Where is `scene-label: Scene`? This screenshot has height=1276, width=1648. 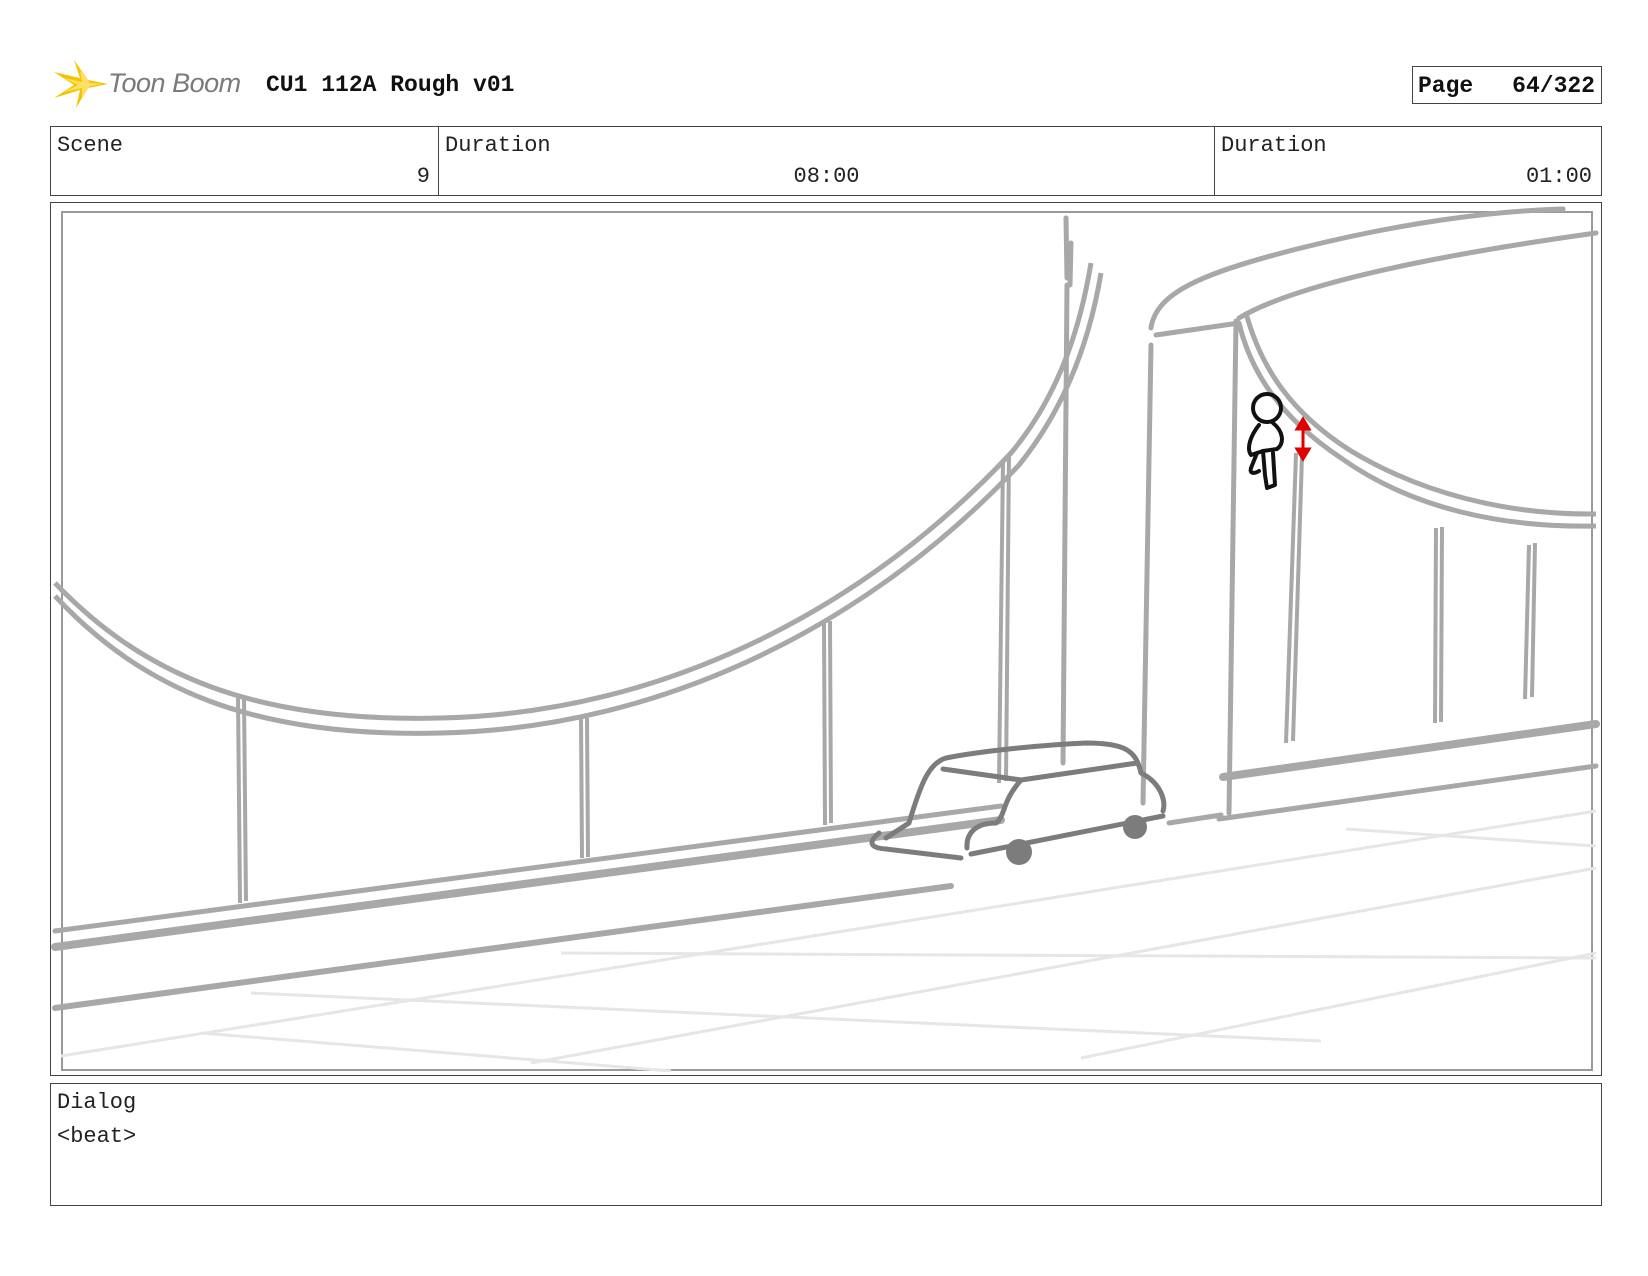
scene-label: Scene is located at coordinates (90, 145).